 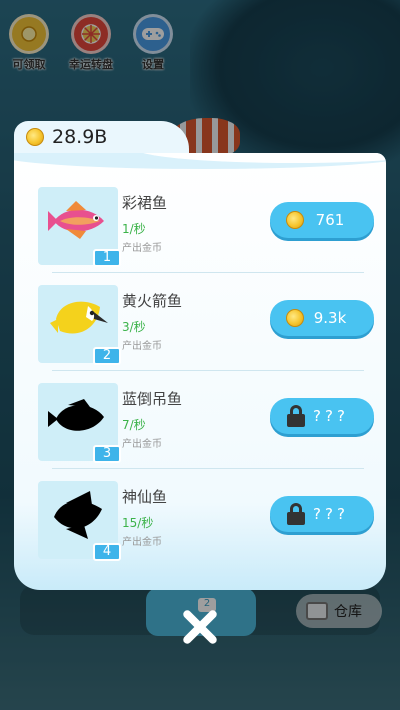 I want to click on coin-balance: 28.9B, so click(x=66, y=137).